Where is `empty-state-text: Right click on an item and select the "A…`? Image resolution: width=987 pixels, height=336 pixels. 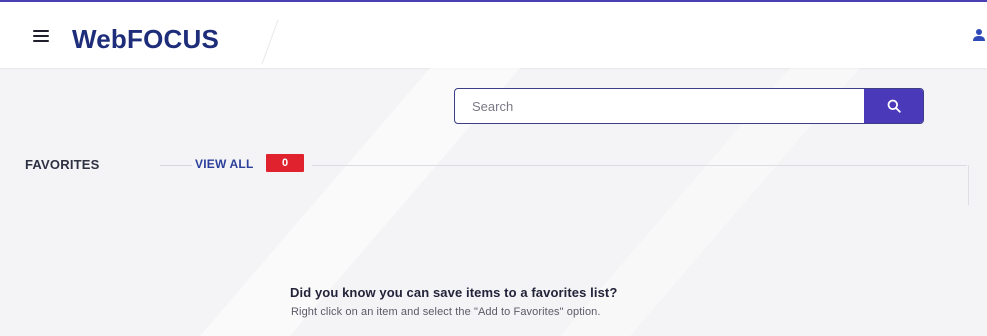
empty-state-text: Right click on an item and select the "A… is located at coordinates (446, 312).